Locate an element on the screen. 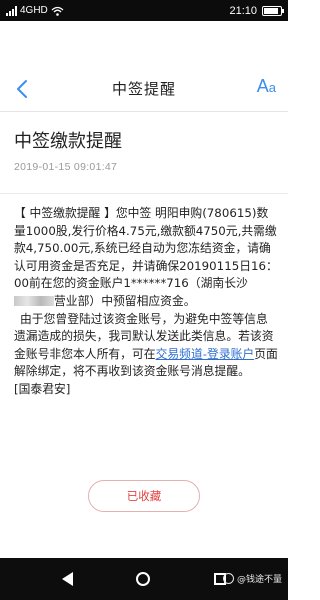 This screenshot has height=600, width=320. page-title: 中签提醒 is located at coordinates (143, 89).